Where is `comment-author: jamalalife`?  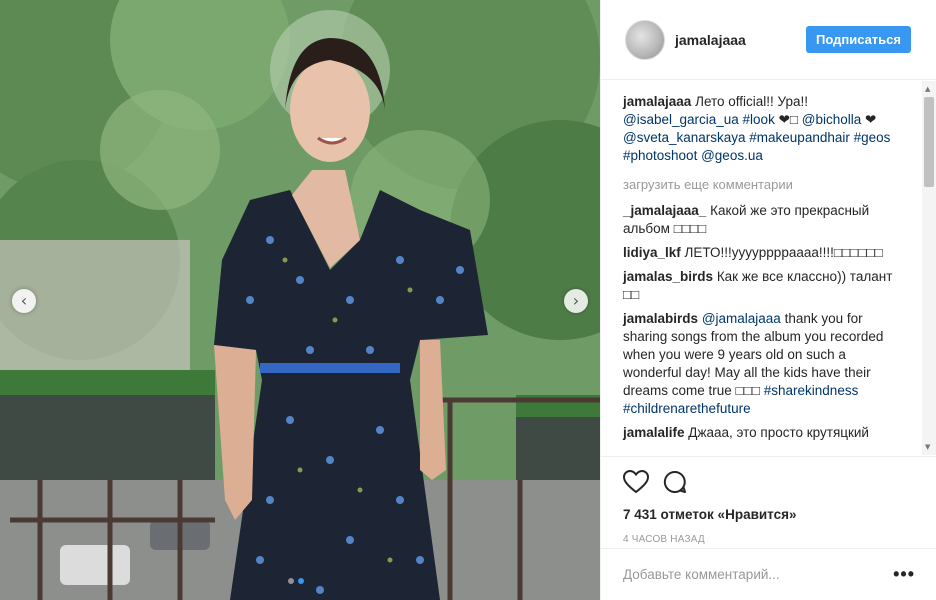 comment-author: jamalalife is located at coordinates (654, 432).